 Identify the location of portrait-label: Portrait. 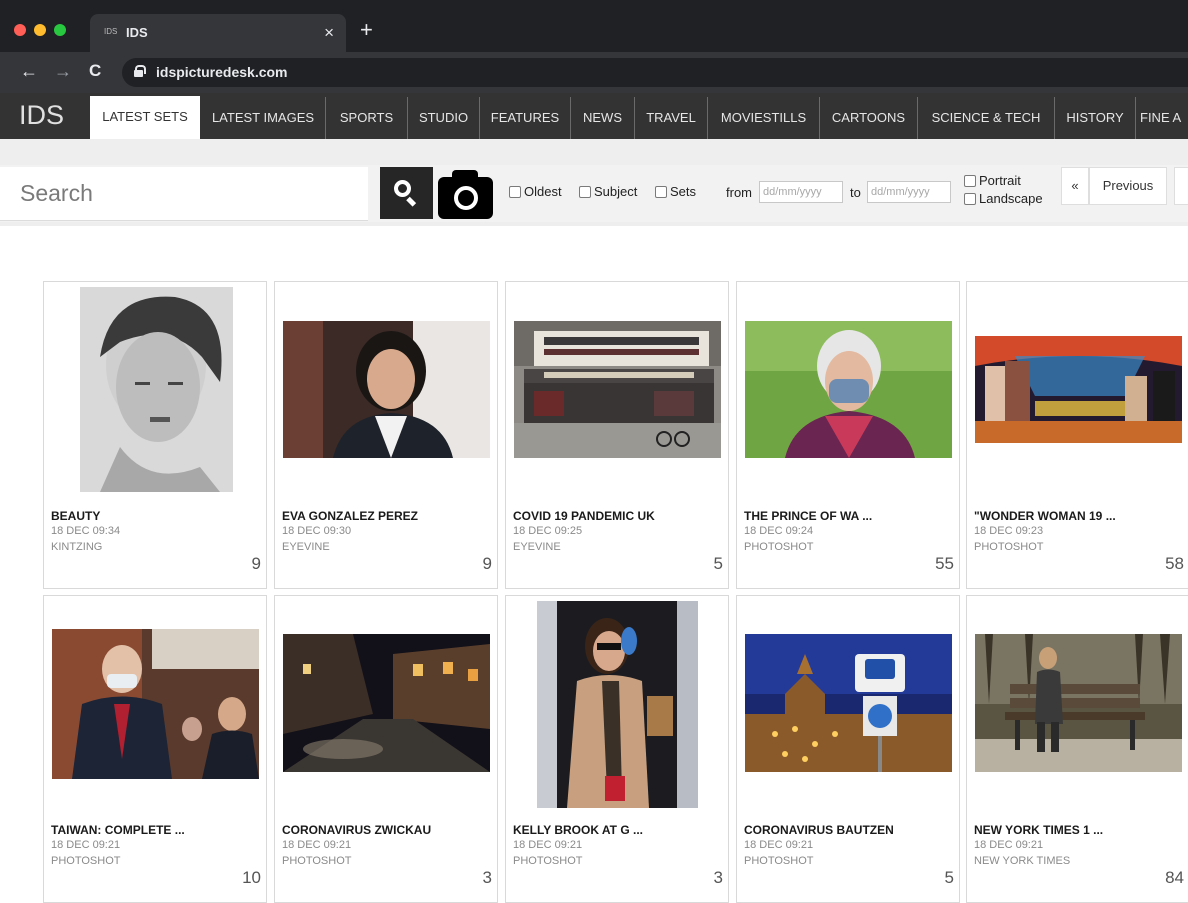
(1000, 180).